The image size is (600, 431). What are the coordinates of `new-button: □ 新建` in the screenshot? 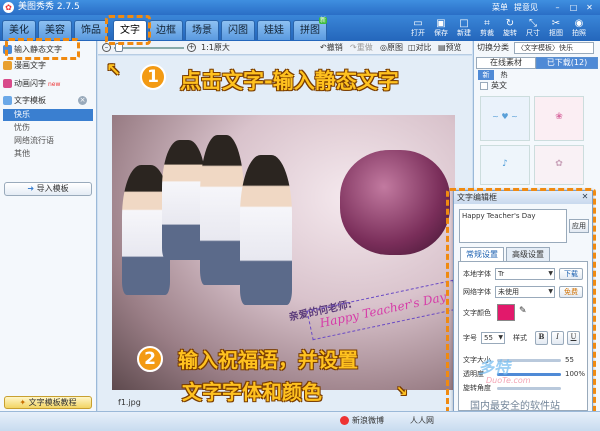 It's located at (464, 29).